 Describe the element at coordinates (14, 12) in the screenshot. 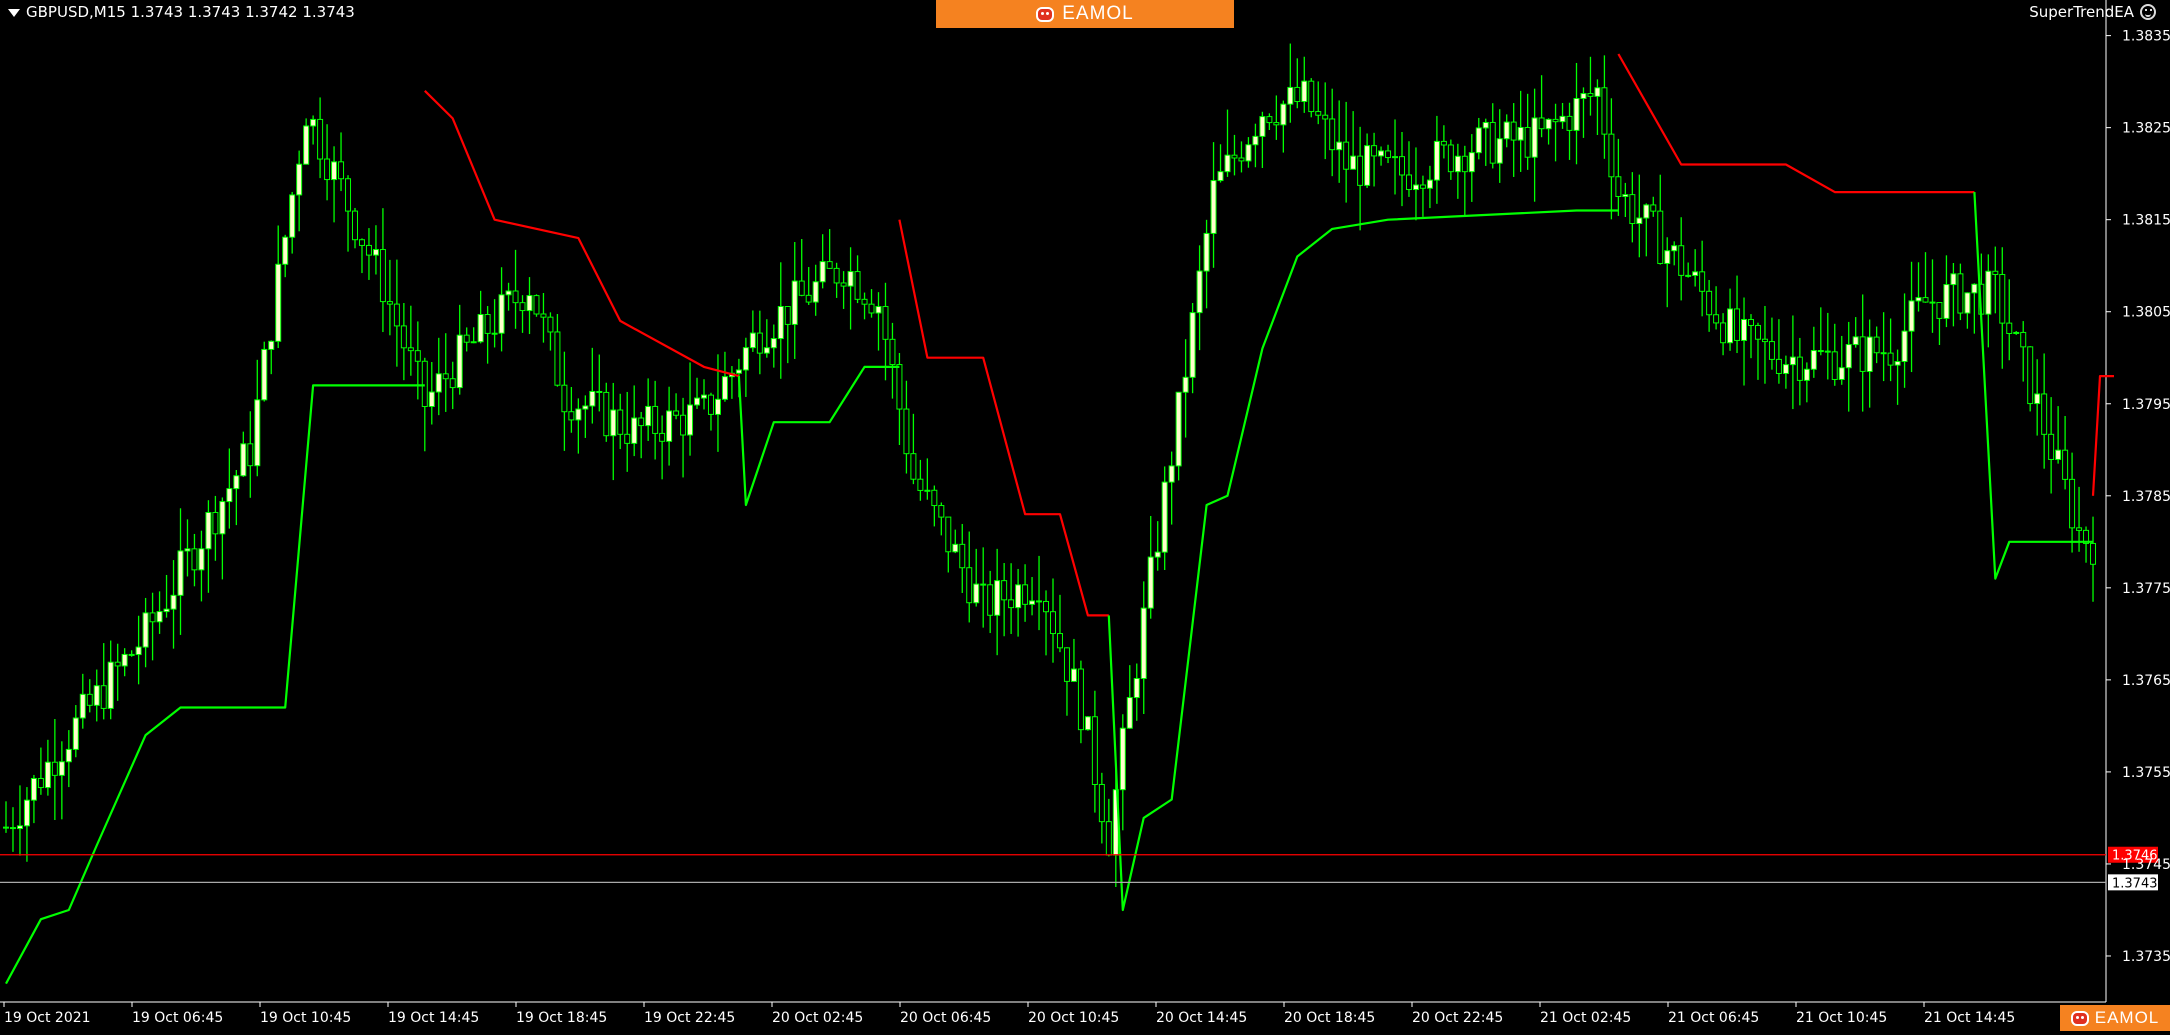

I see `dropdown-triangle-icon` at that location.